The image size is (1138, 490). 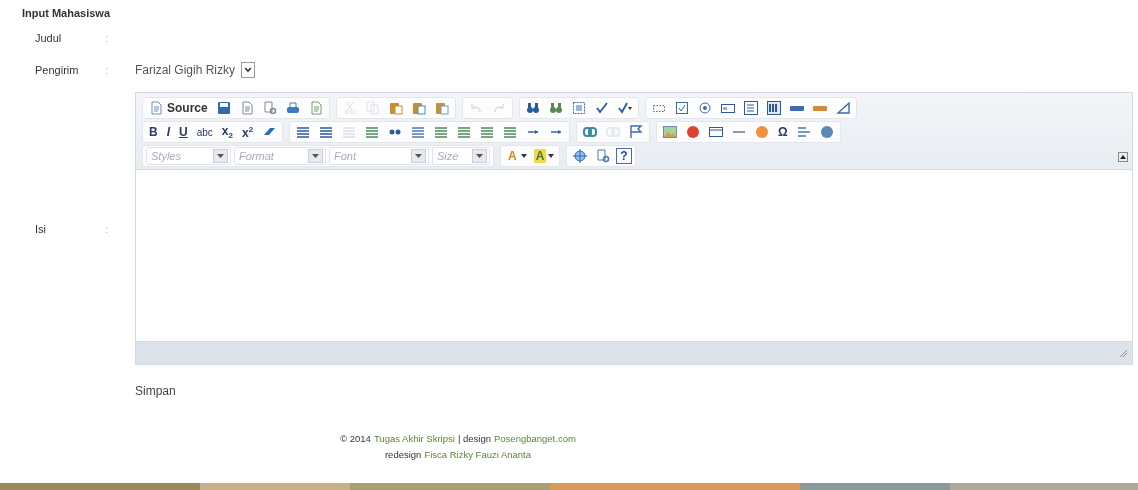 What do you see at coordinates (1123, 157) in the screenshot?
I see `collapse-toolbar-icon` at bounding box center [1123, 157].